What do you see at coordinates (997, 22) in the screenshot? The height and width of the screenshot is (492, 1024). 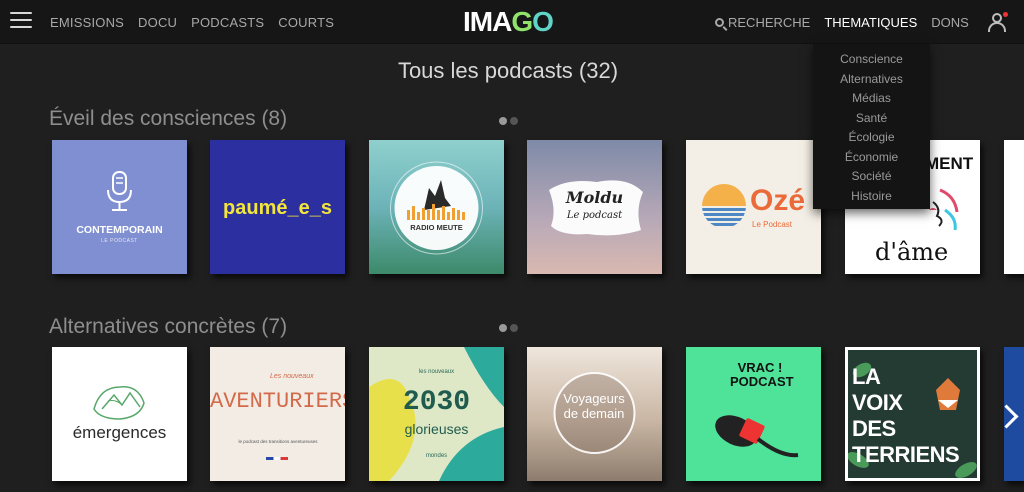 I see `user-account-icon` at bounding box center [997, 22].